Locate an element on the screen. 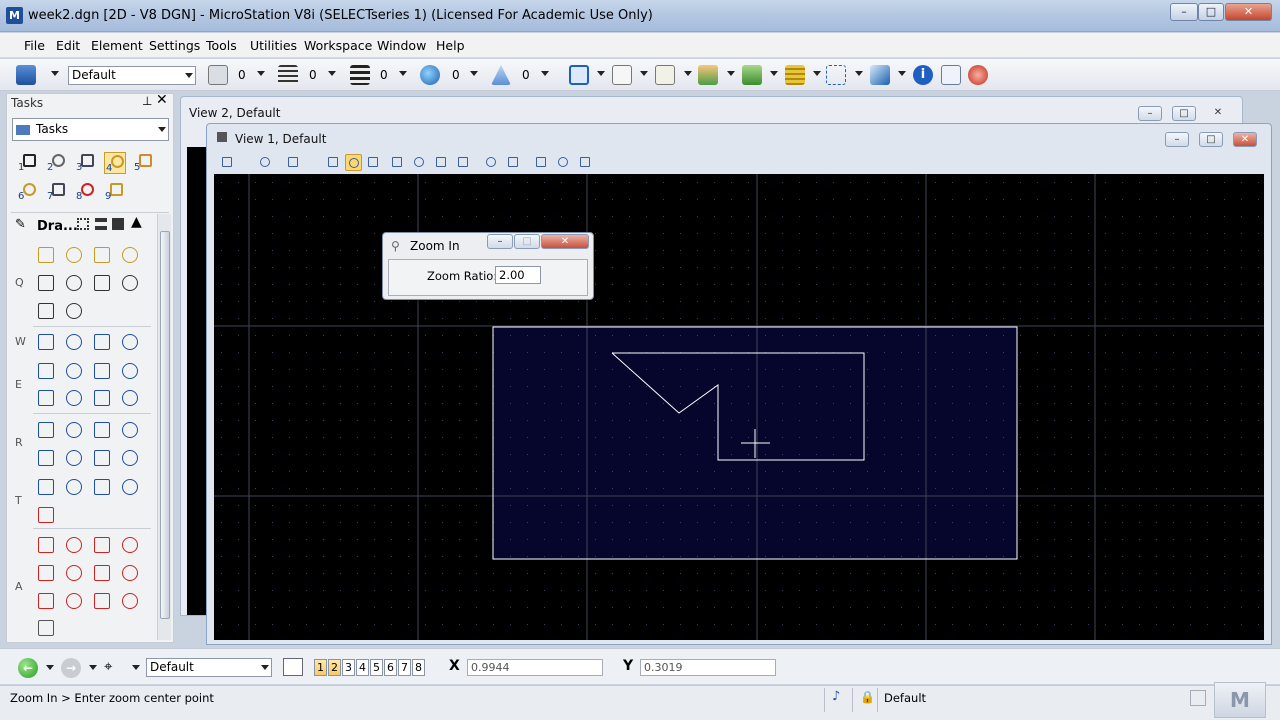 The image size is (1280, 720). y-coord-field: 0.3019 is located at coordinates (708, 667).